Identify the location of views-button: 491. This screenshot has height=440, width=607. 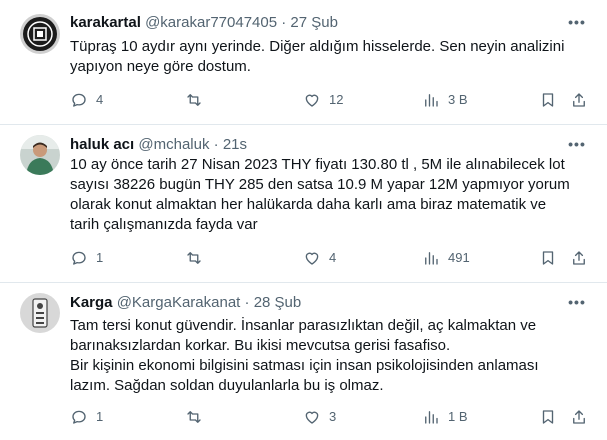
(446, 258).